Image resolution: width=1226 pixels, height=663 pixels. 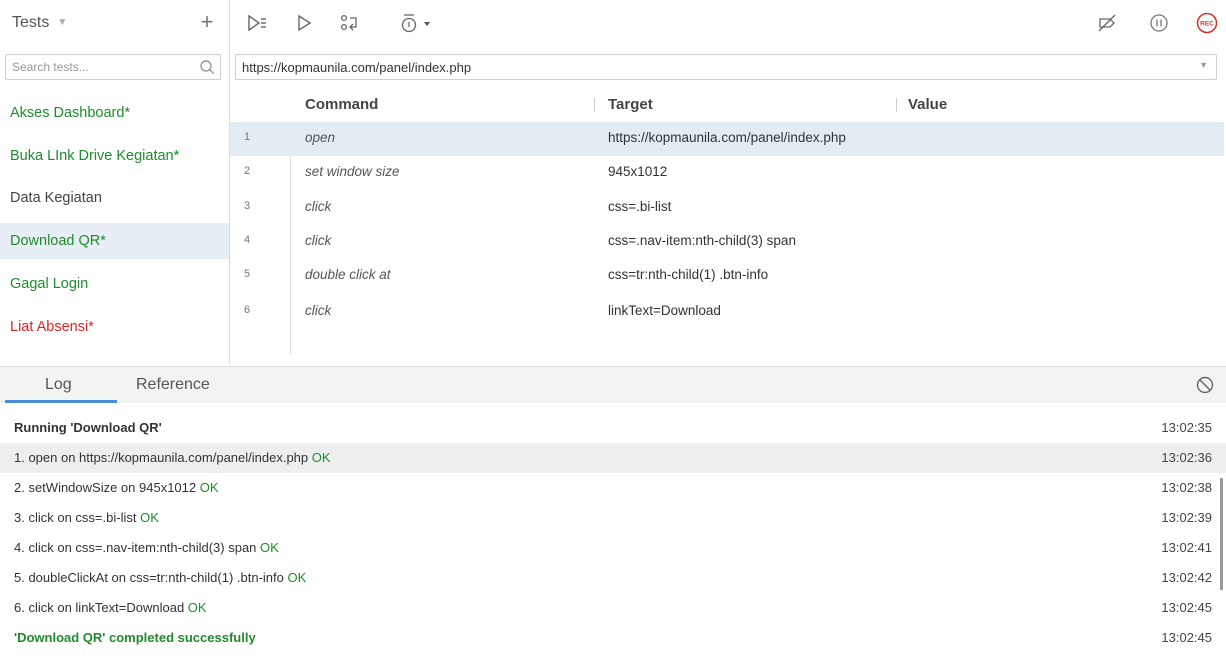 I want to click on test-item-data-kegiatan: Data Kegiatan, so click(x=114, y=198).